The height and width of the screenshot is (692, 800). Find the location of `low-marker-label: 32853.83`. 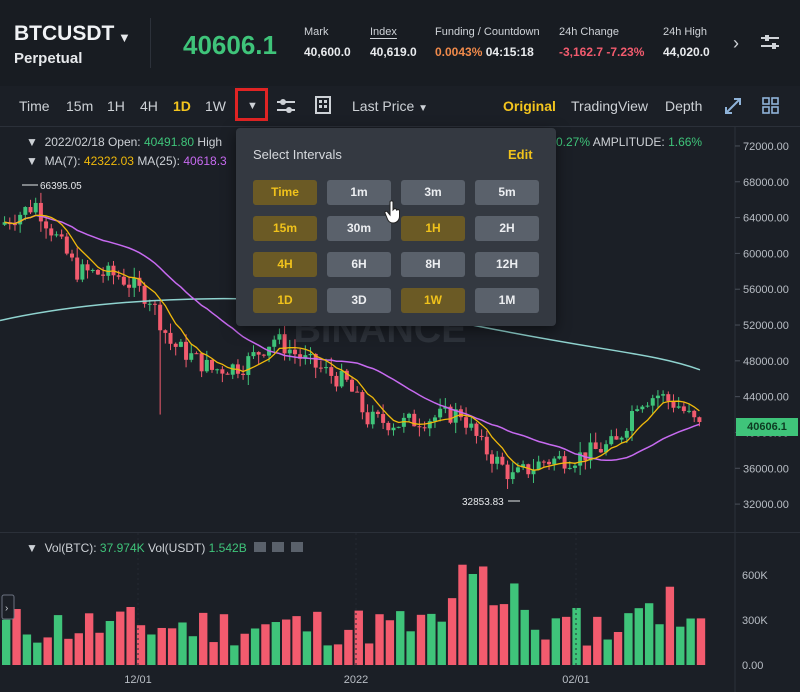

low-marker-label: 32853.83 is located at coordinates (483, 502).